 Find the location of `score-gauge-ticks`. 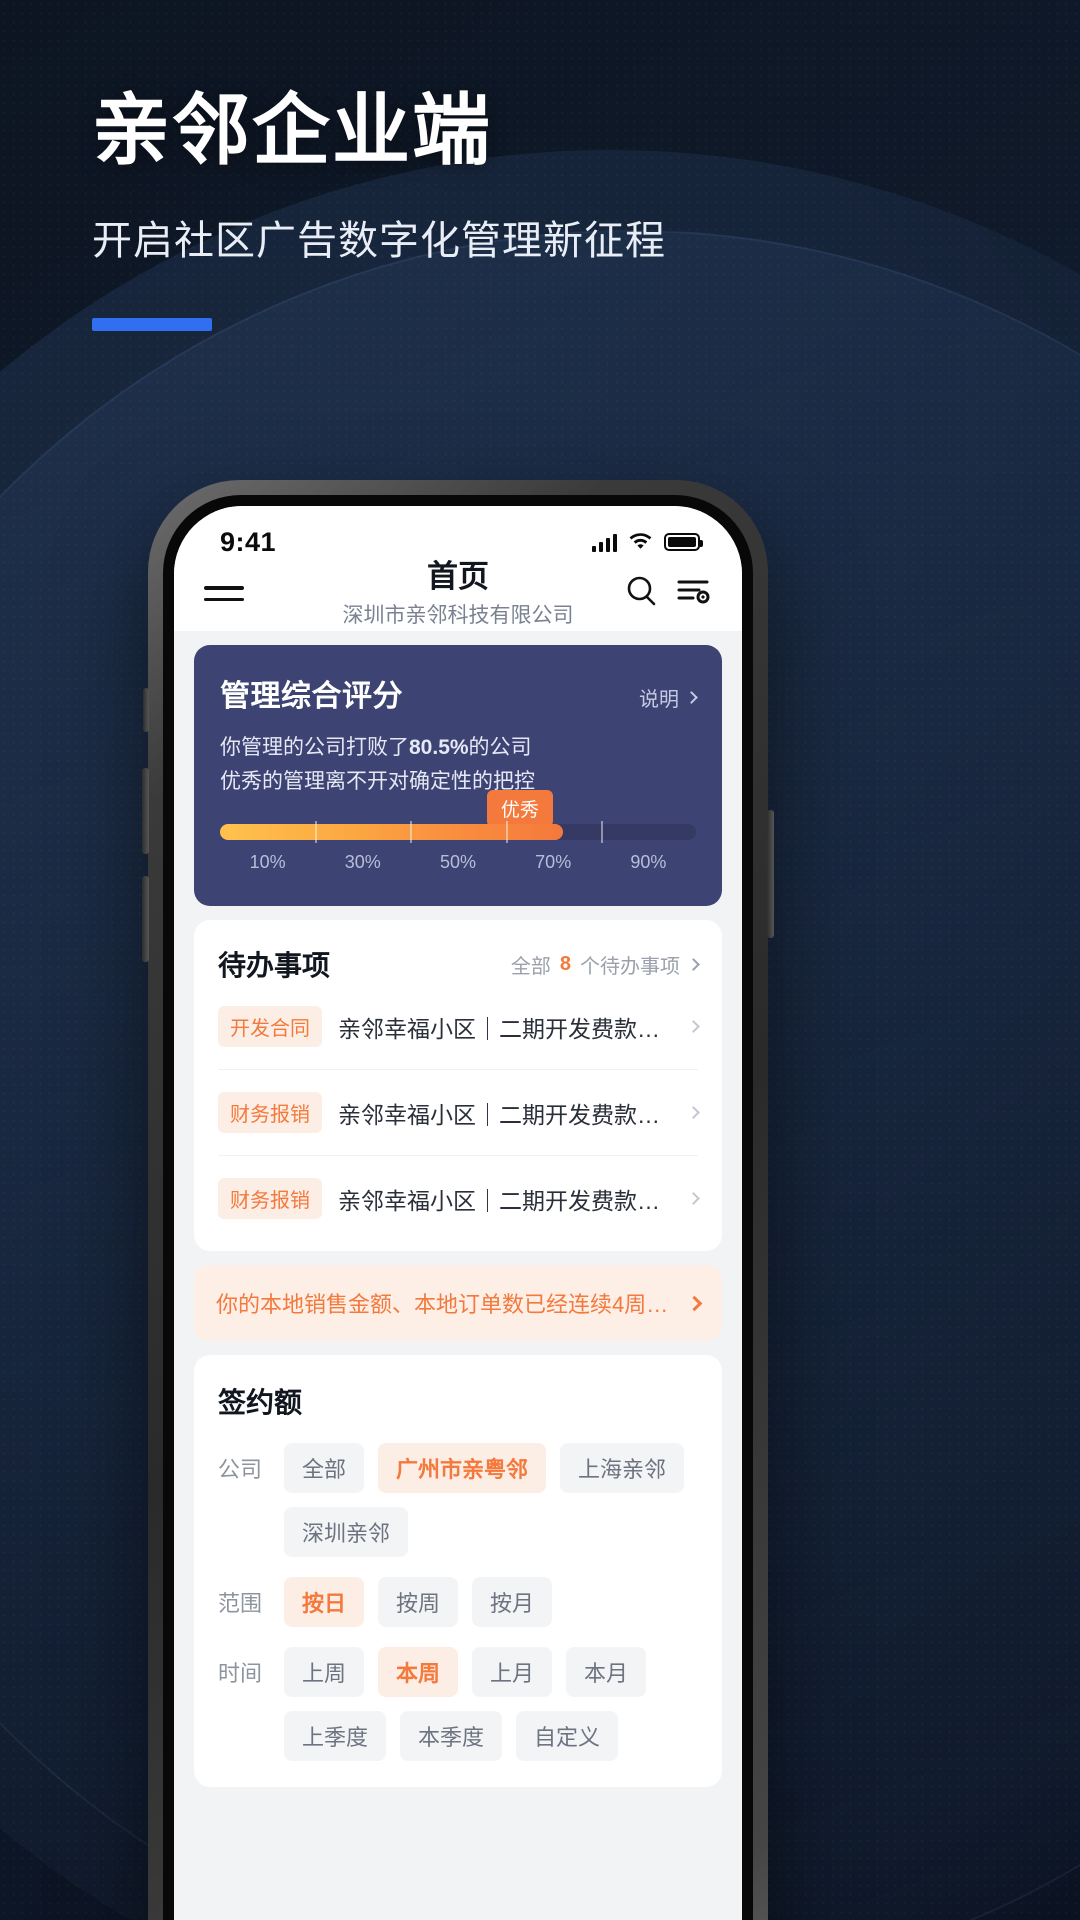

score-gauge-ticks is located at coordinates (458, 832).